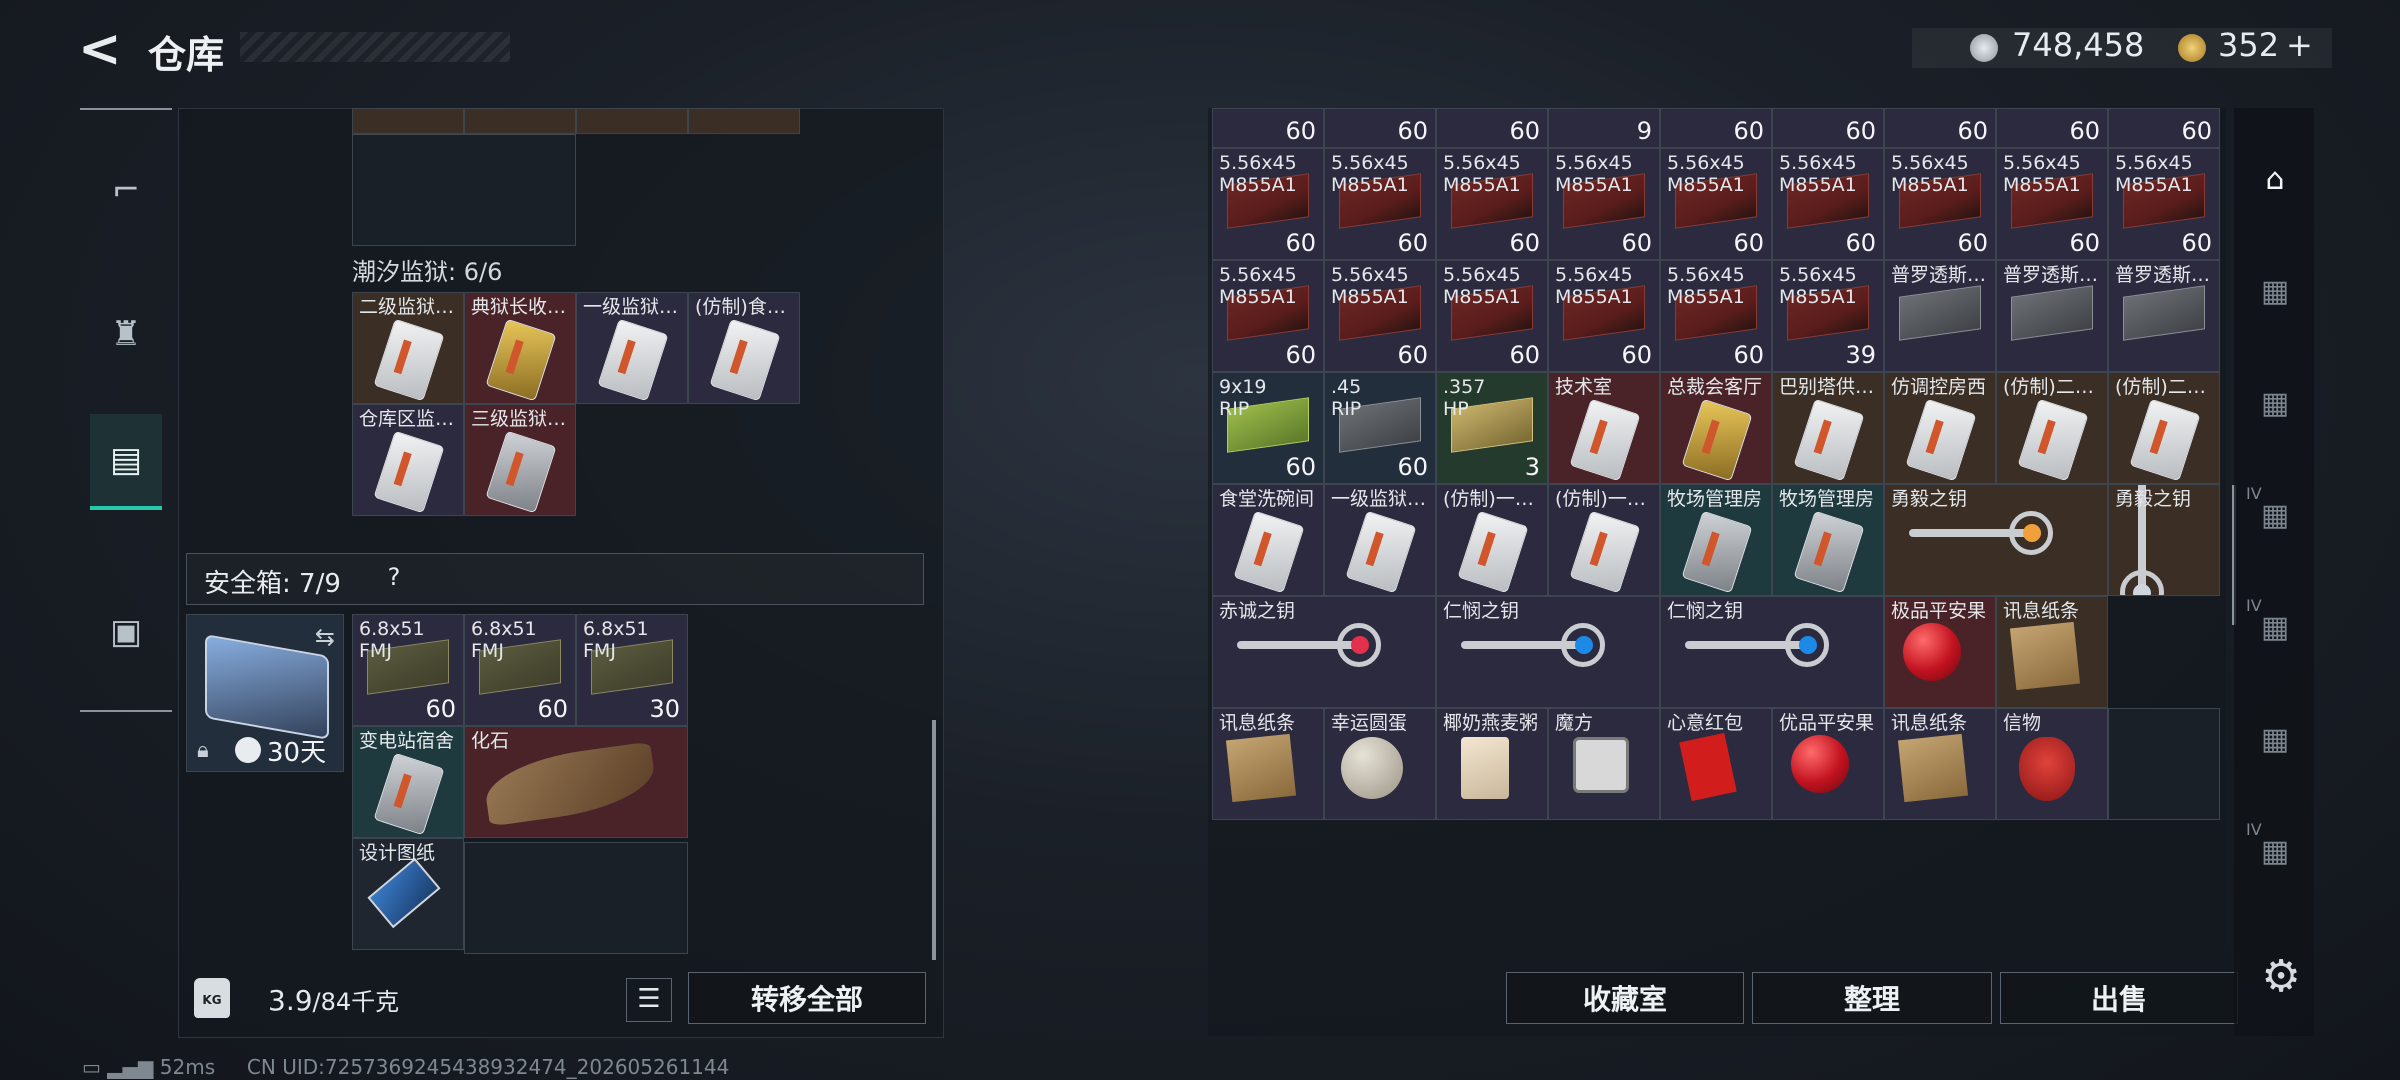  Describe the element at coordinates (1828, 316) in the screenshot. I see `inventory-item: 5.56x45 M855A1 39` at that location.